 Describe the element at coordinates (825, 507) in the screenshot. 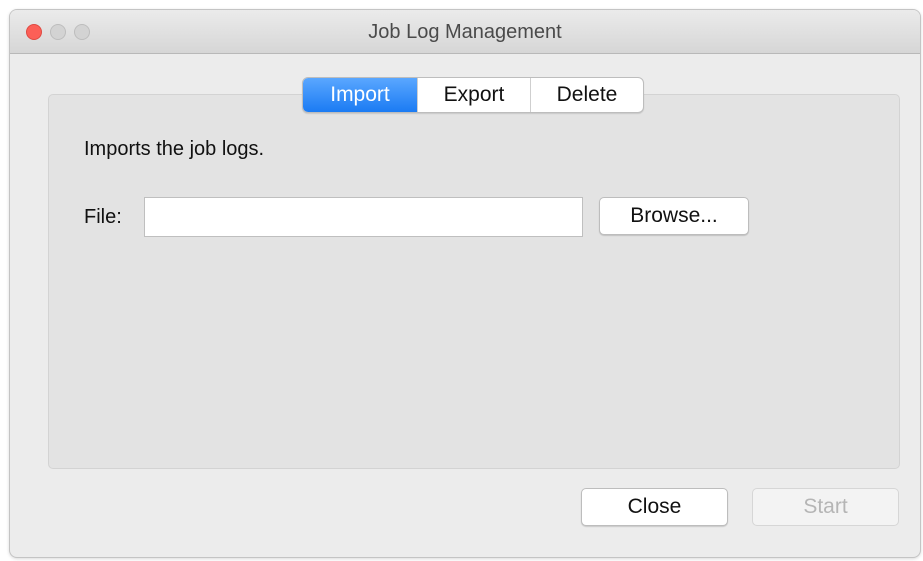

I see `start-button: Start` at that location.